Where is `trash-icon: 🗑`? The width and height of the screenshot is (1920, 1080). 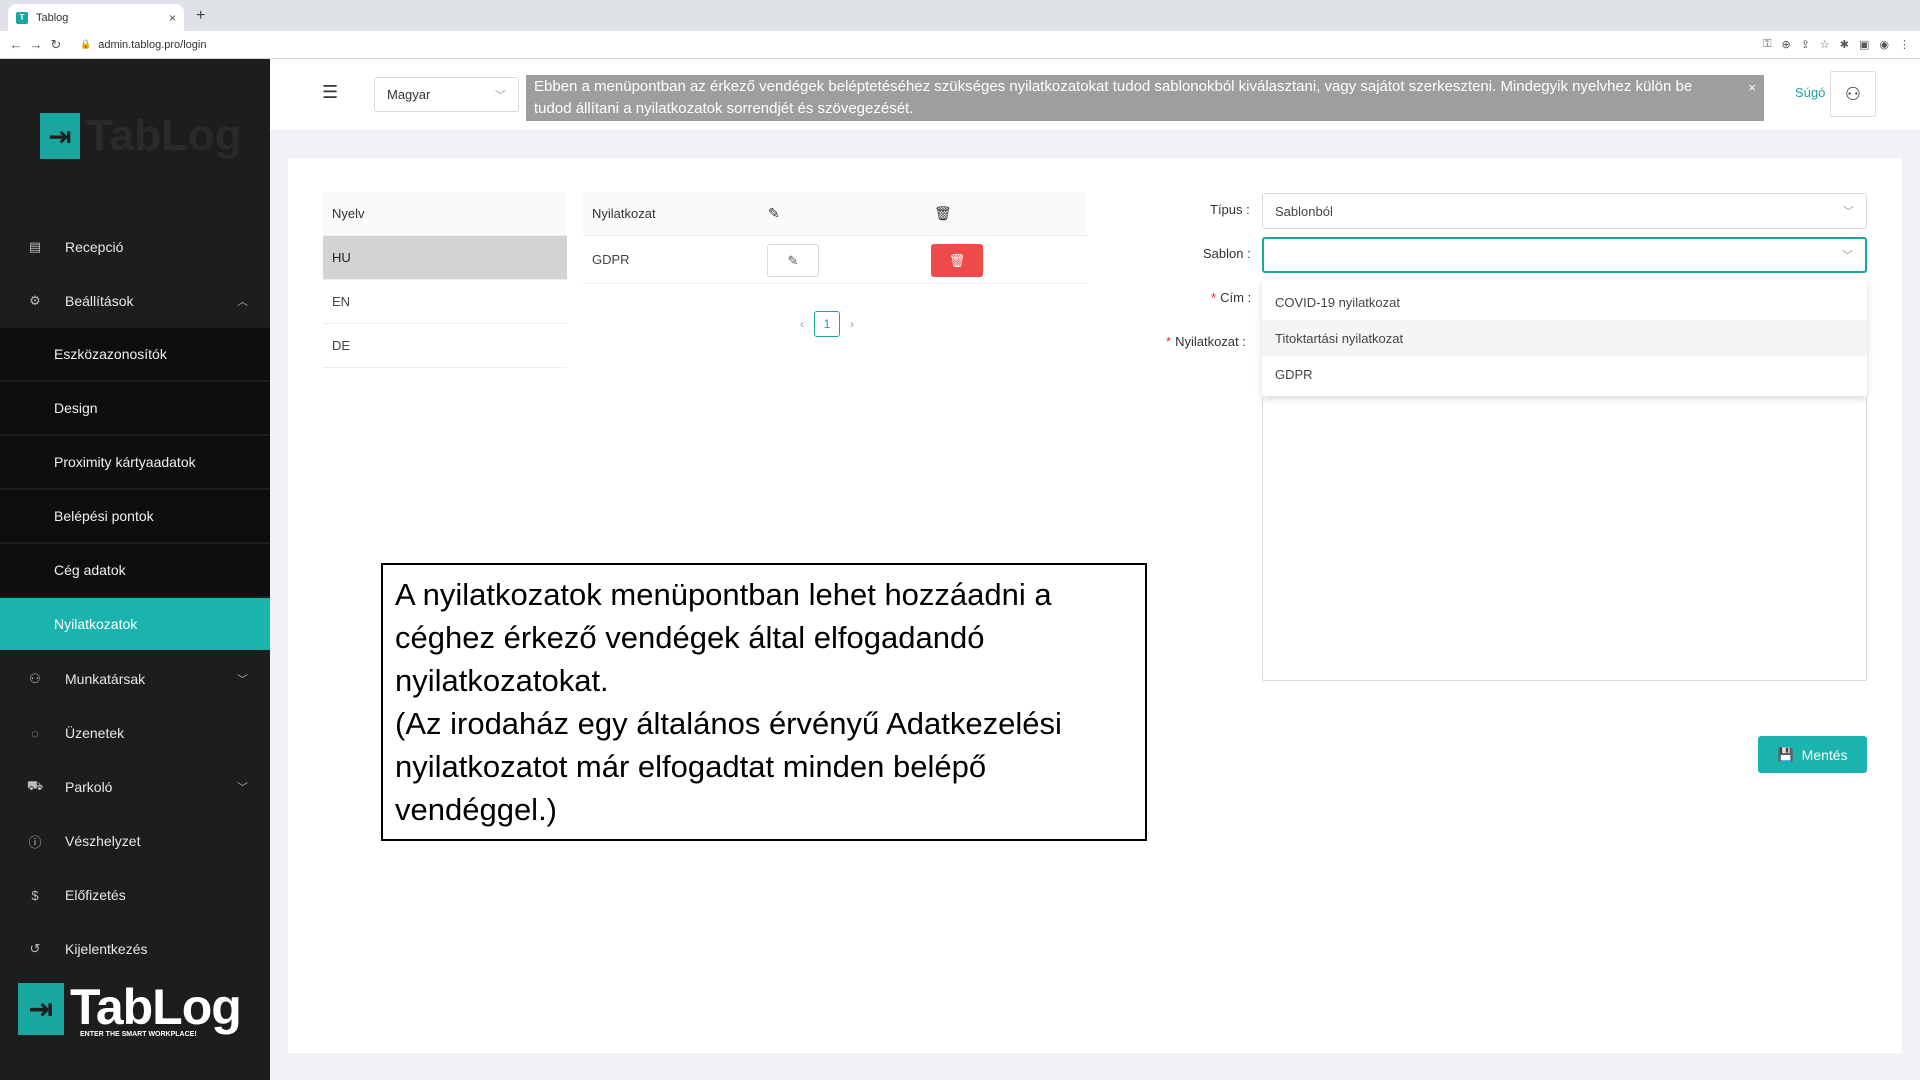
trash-icon: 🗑 is located at coordinates (957, 260).